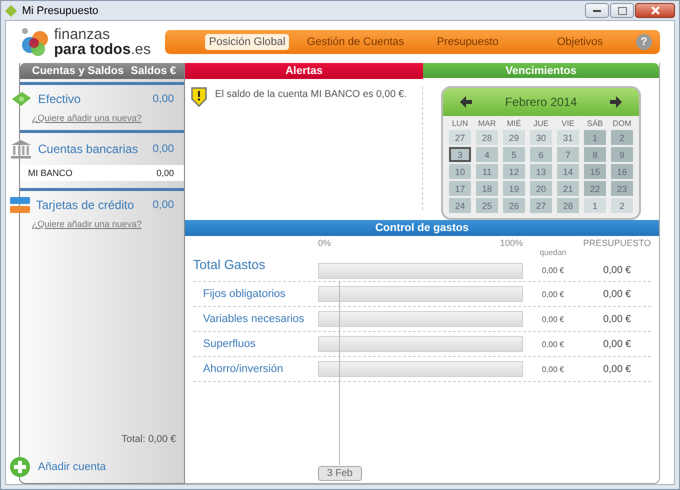 The width and height of the screenshot is (680, 490). What do you see at coordinates (148, 440) in the screenshot?
I see `total-balance: Total: 0,00 €` at bounding box center [148, 440].